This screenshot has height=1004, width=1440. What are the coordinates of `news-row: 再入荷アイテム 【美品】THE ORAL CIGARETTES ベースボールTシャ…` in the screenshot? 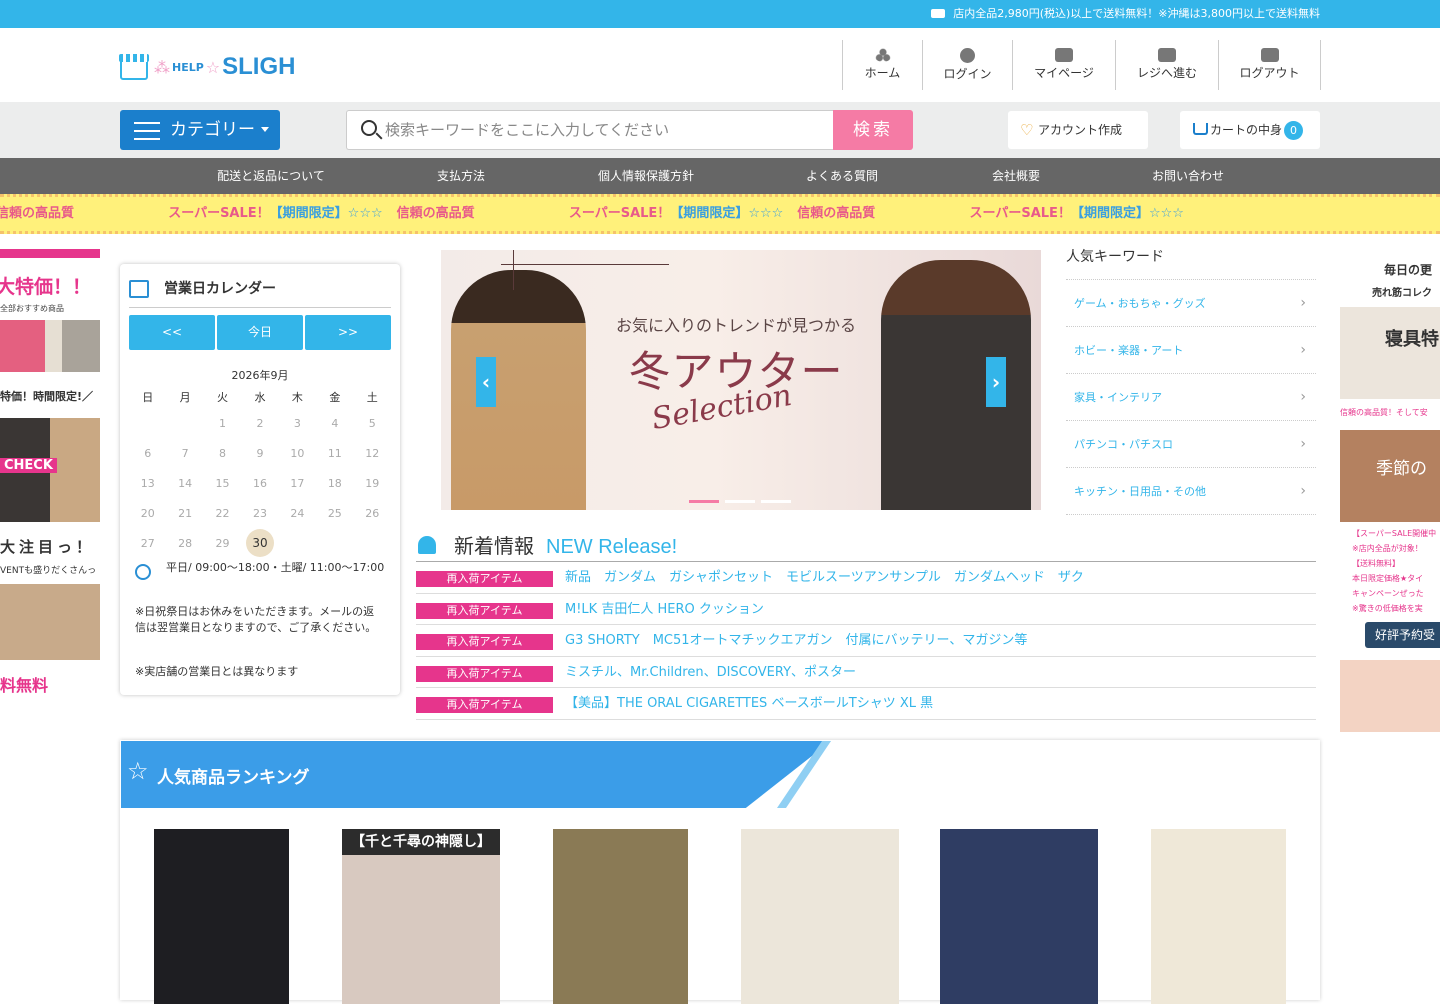 It's located at (866, 704).